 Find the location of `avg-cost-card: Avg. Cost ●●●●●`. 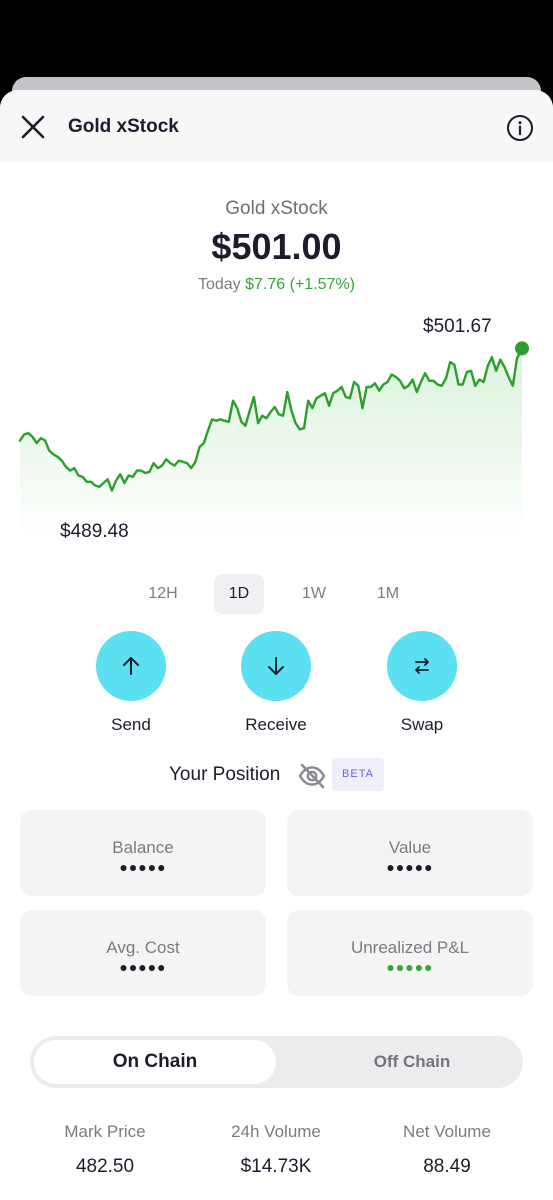

avg-cost-card: Avg. Cost ●●●●● is located at coordinates (143, 953).